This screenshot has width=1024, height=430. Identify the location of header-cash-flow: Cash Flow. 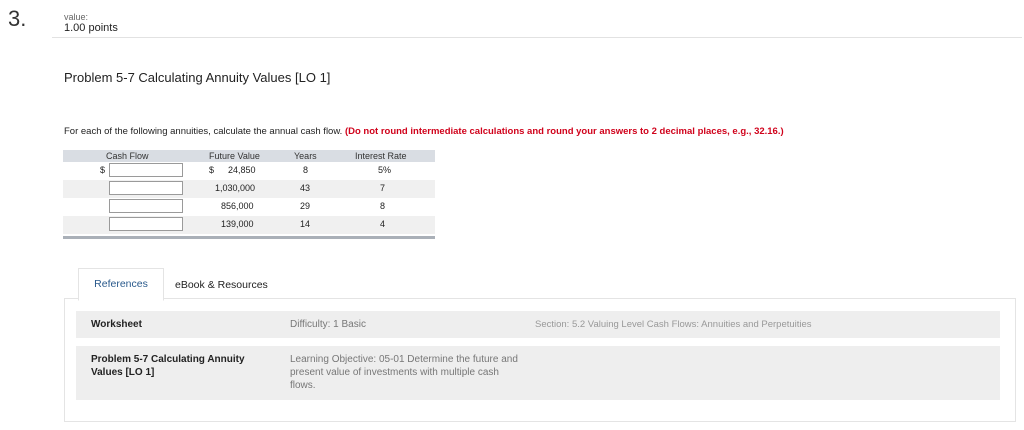
(127, 156).